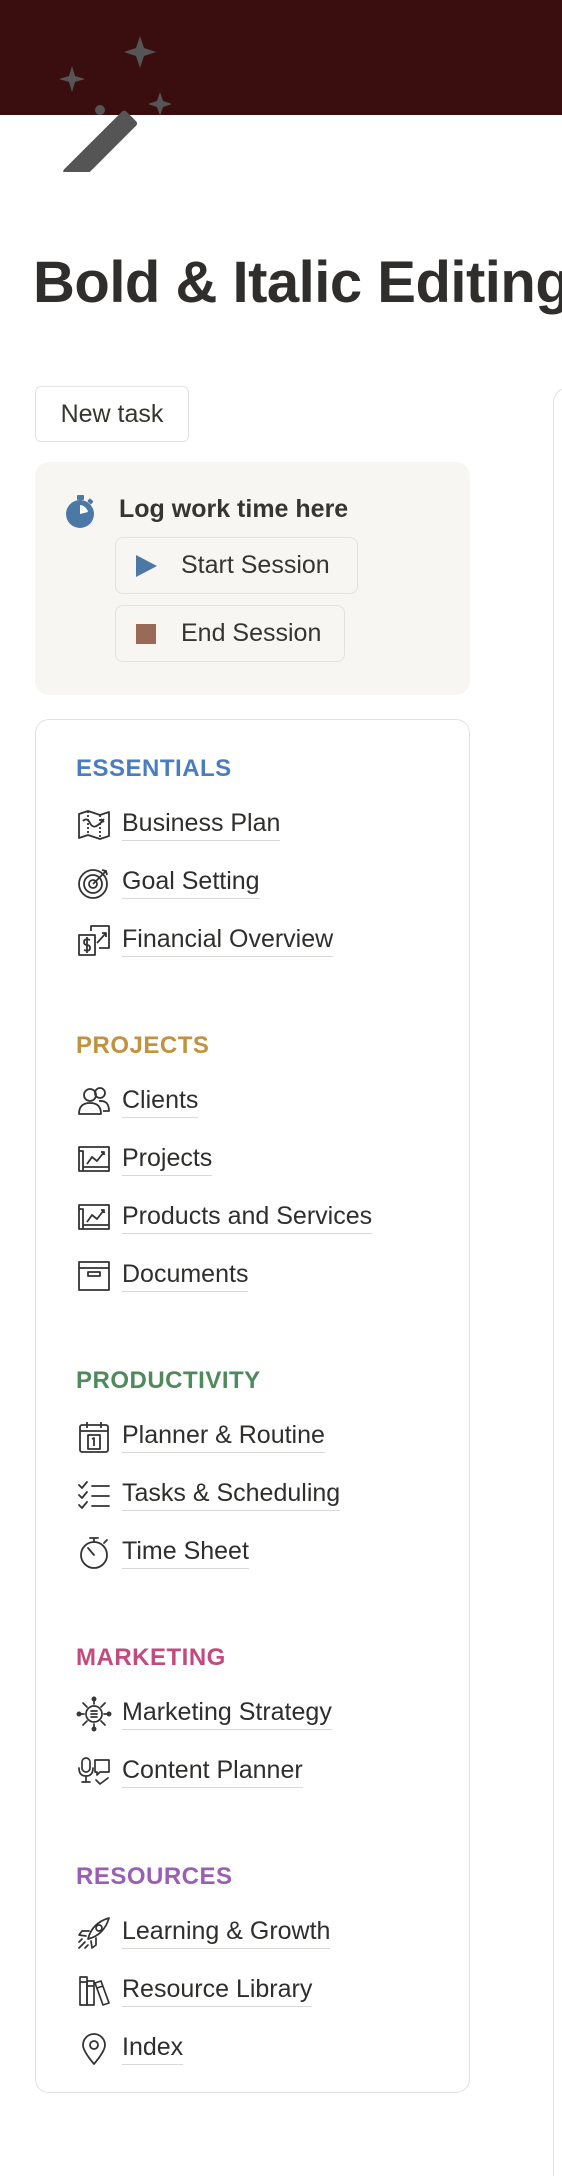  What do you see at coordinates (94, 825) in the screenshot?
I see `map-icon` at bounding box center [94, 825].